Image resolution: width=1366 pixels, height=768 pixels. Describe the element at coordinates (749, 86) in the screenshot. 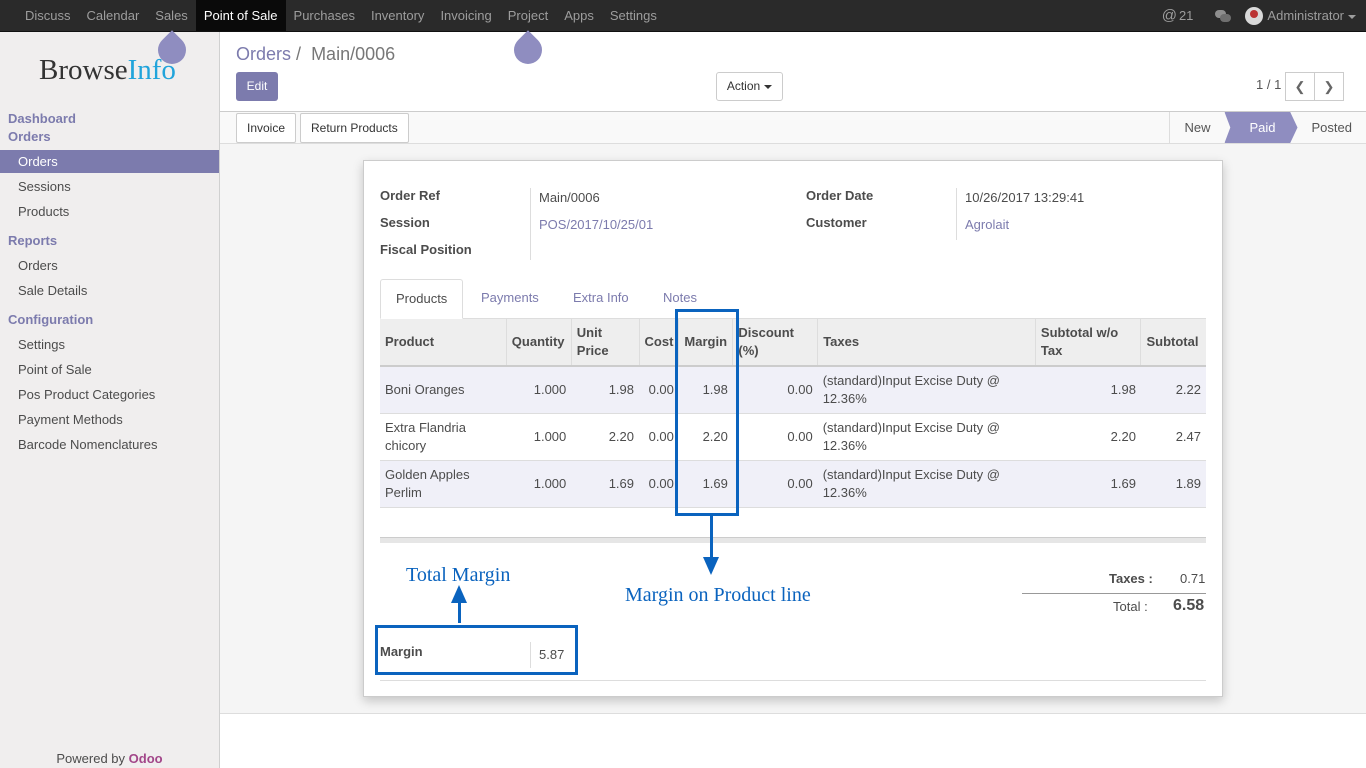

I see `action-dropdown: Action` at that location.